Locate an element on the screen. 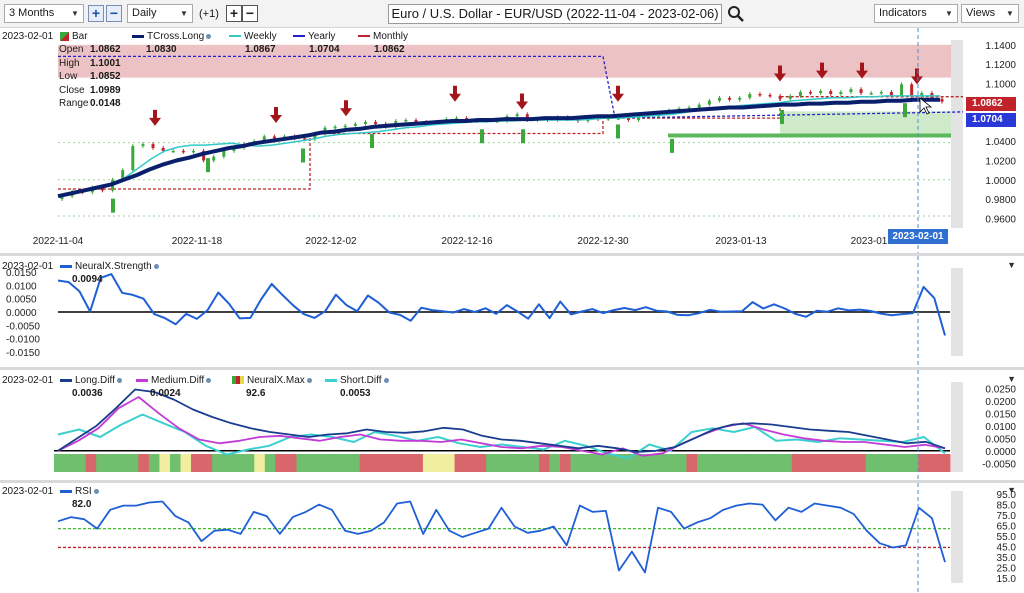  legend-tcross-value: 1.0830 is located at coordinates (161, 49).